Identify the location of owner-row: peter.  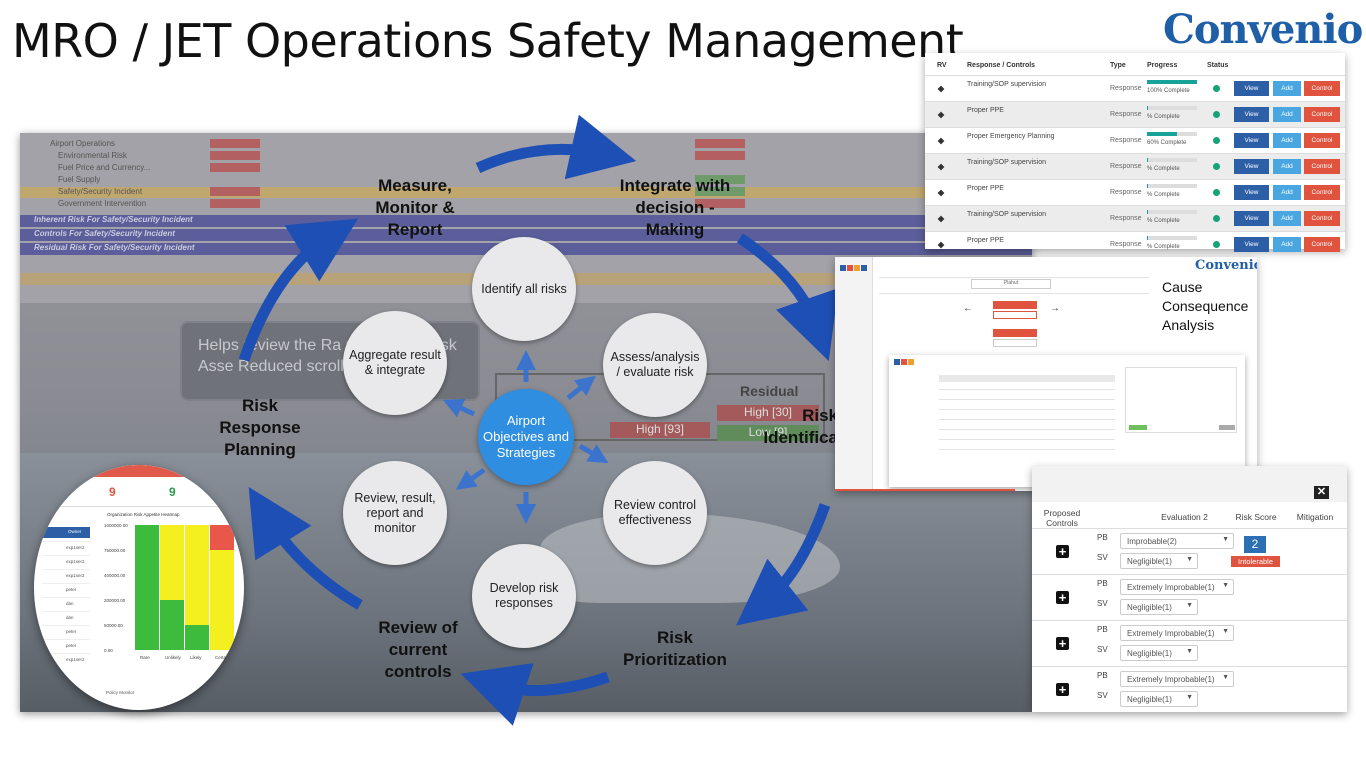
(66, 631).